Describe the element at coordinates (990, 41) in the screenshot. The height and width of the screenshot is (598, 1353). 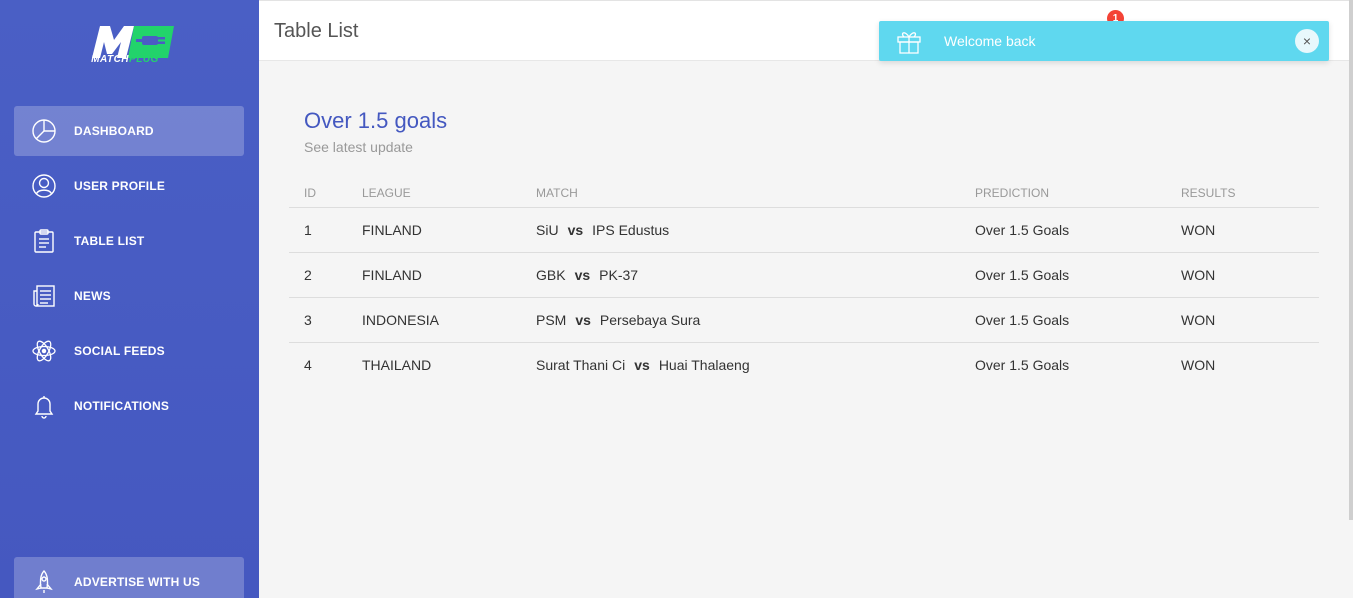
I see `toast-message: Welcome back` at that location.